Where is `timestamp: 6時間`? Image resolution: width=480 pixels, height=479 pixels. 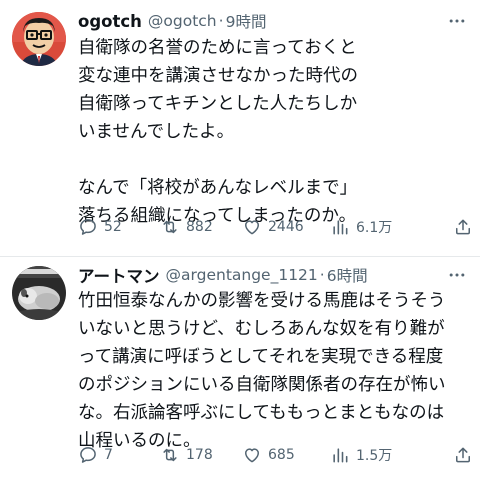
timestamp: 6時間 is located at coordinates (347, 275).